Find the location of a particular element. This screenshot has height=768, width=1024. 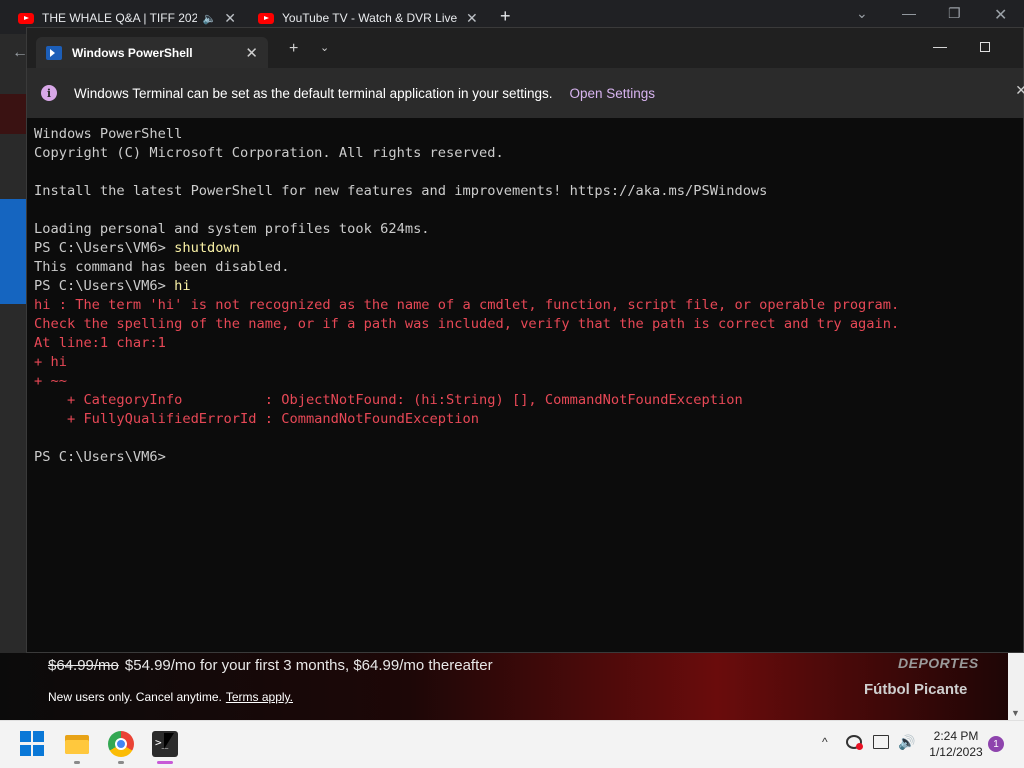

close-window-button: ✕ is located at coordinates (1000, 15).